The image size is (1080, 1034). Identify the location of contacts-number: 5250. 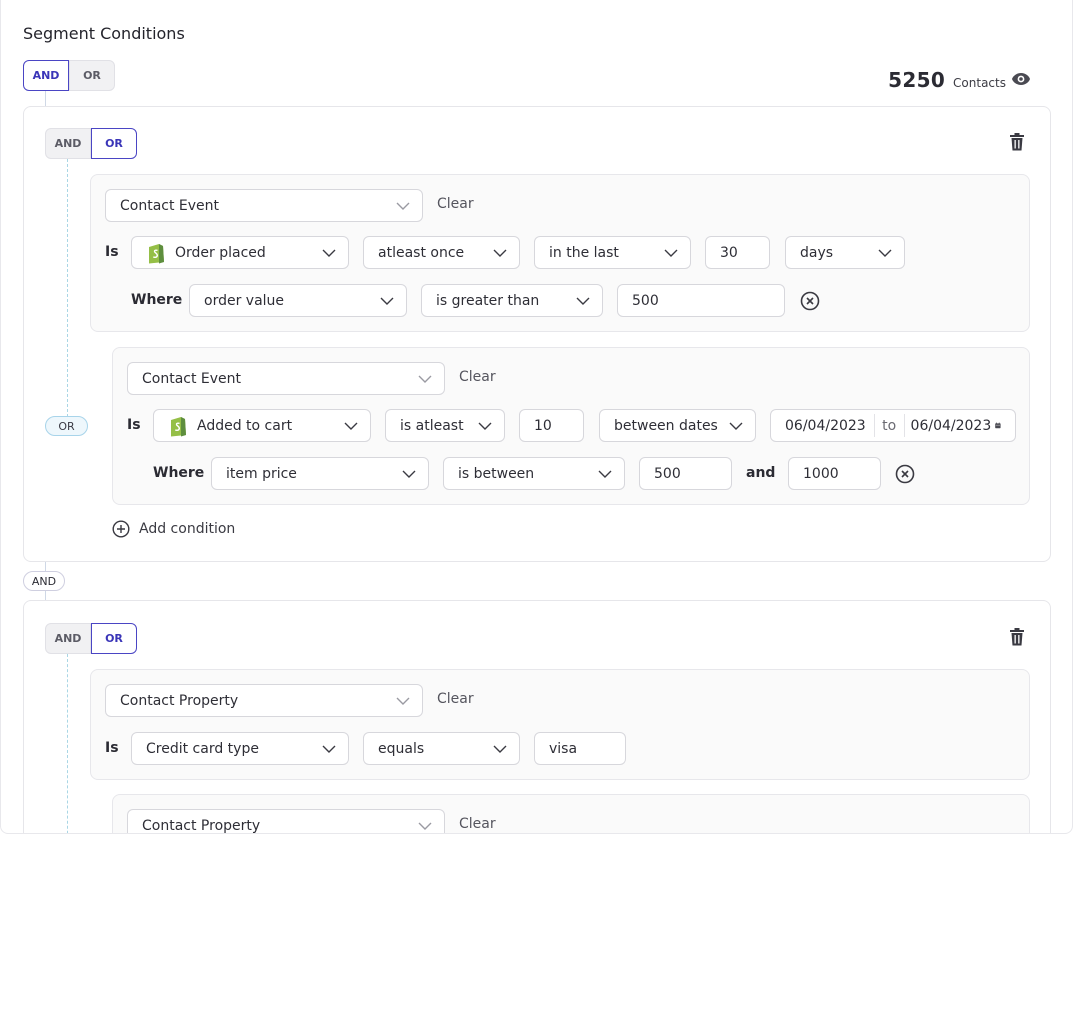
(917, 80).